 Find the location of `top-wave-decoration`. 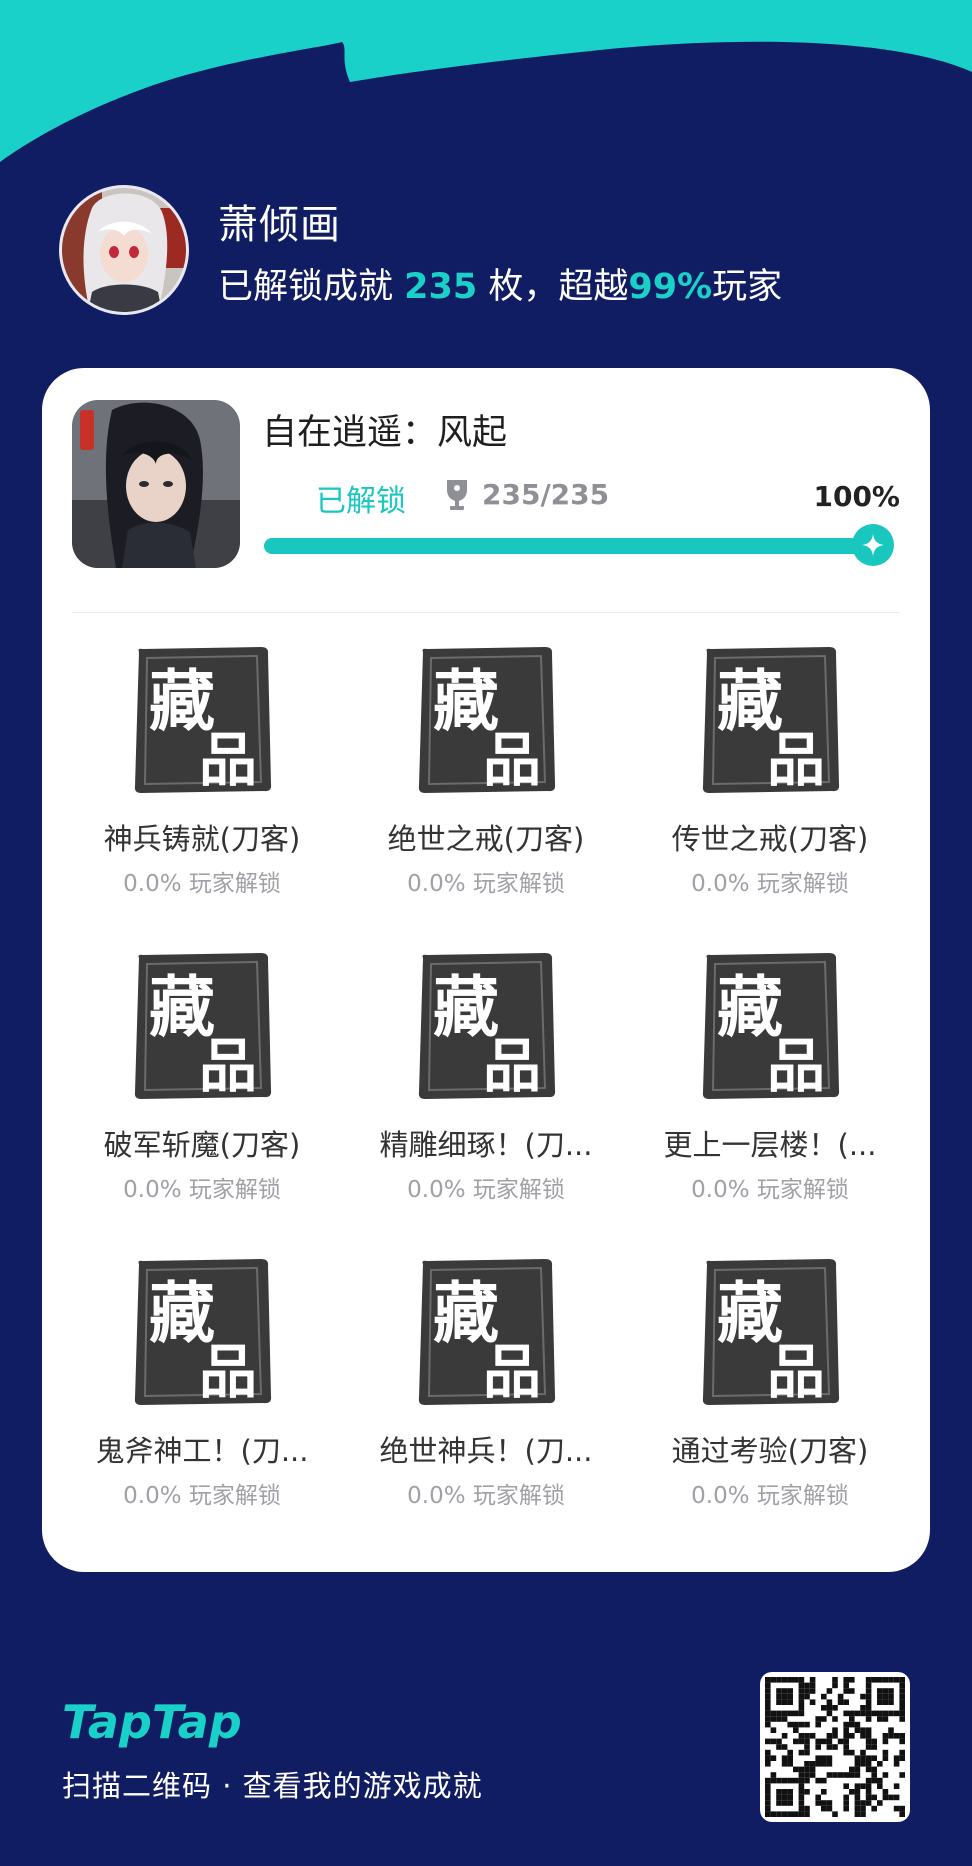

top-wave-decoration is located at coordinates (486, 81).